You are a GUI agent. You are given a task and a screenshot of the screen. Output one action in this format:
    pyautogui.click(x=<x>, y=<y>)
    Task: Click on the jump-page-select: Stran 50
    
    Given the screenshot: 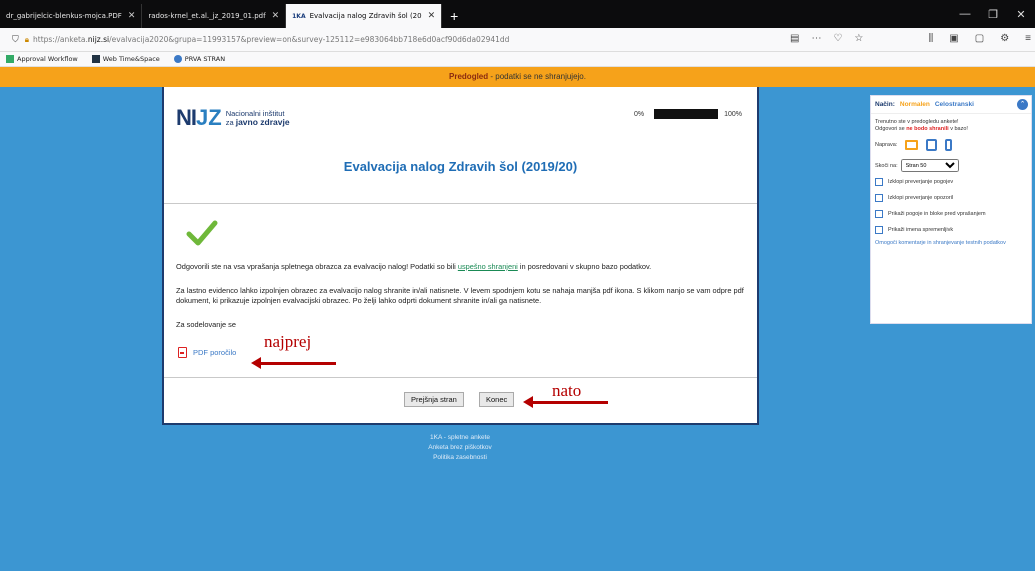 What is the action you would take?
    pyautogui.click(x=929, y=165)
    